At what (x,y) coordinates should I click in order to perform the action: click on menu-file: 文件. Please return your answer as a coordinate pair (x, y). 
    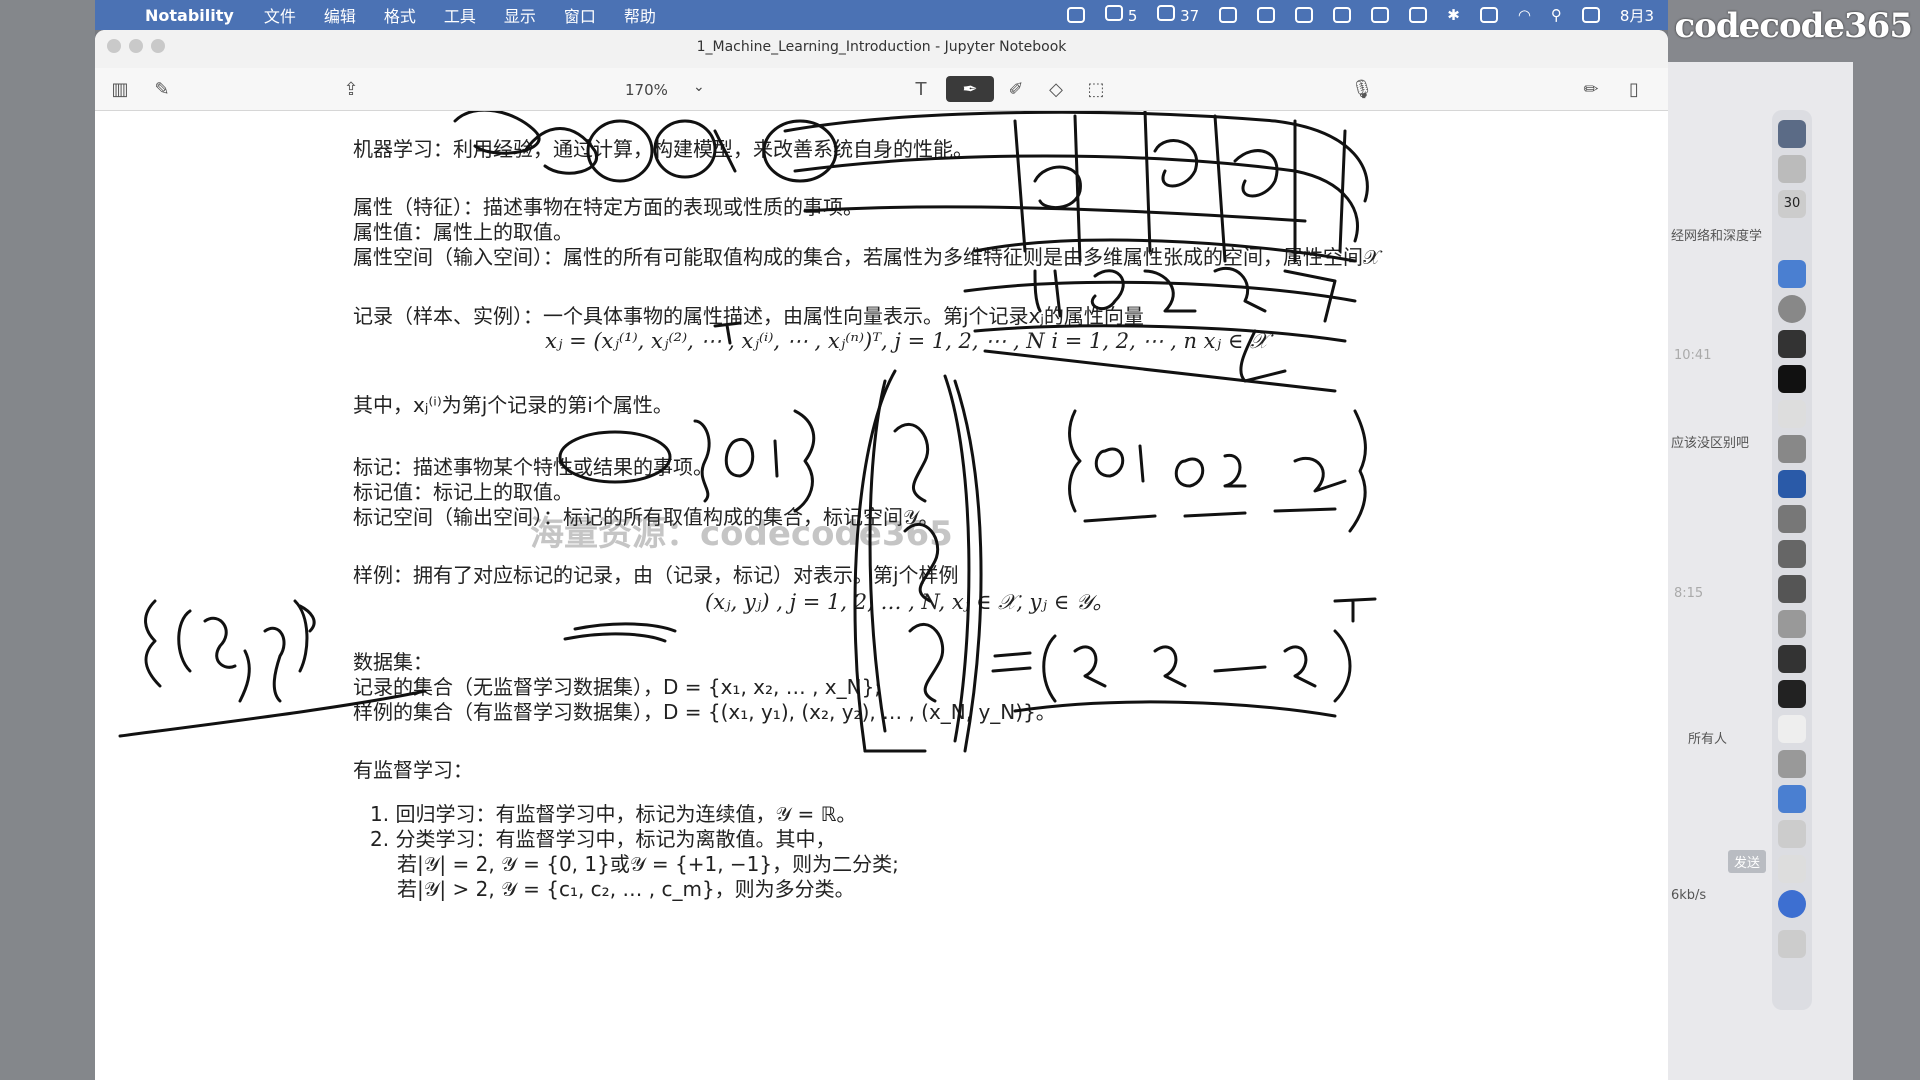
    Looking at the image, I should click on (280, 15).